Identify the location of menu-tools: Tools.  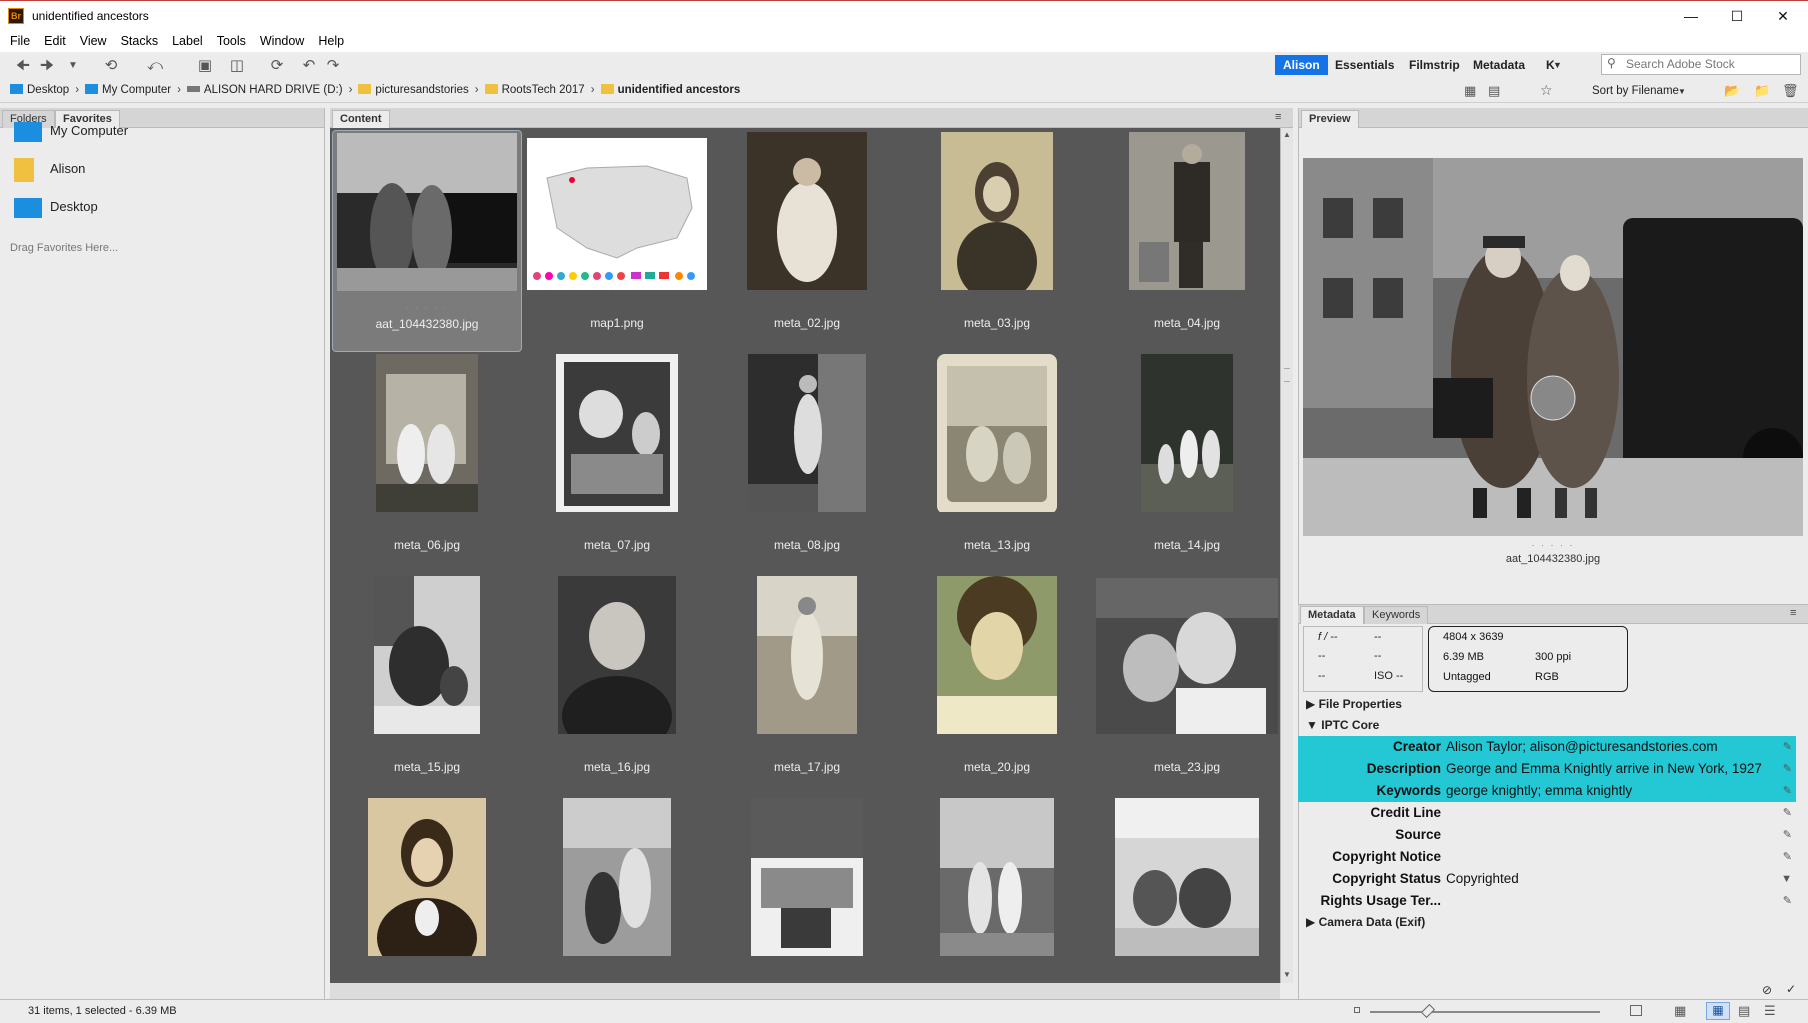
(231, 41).